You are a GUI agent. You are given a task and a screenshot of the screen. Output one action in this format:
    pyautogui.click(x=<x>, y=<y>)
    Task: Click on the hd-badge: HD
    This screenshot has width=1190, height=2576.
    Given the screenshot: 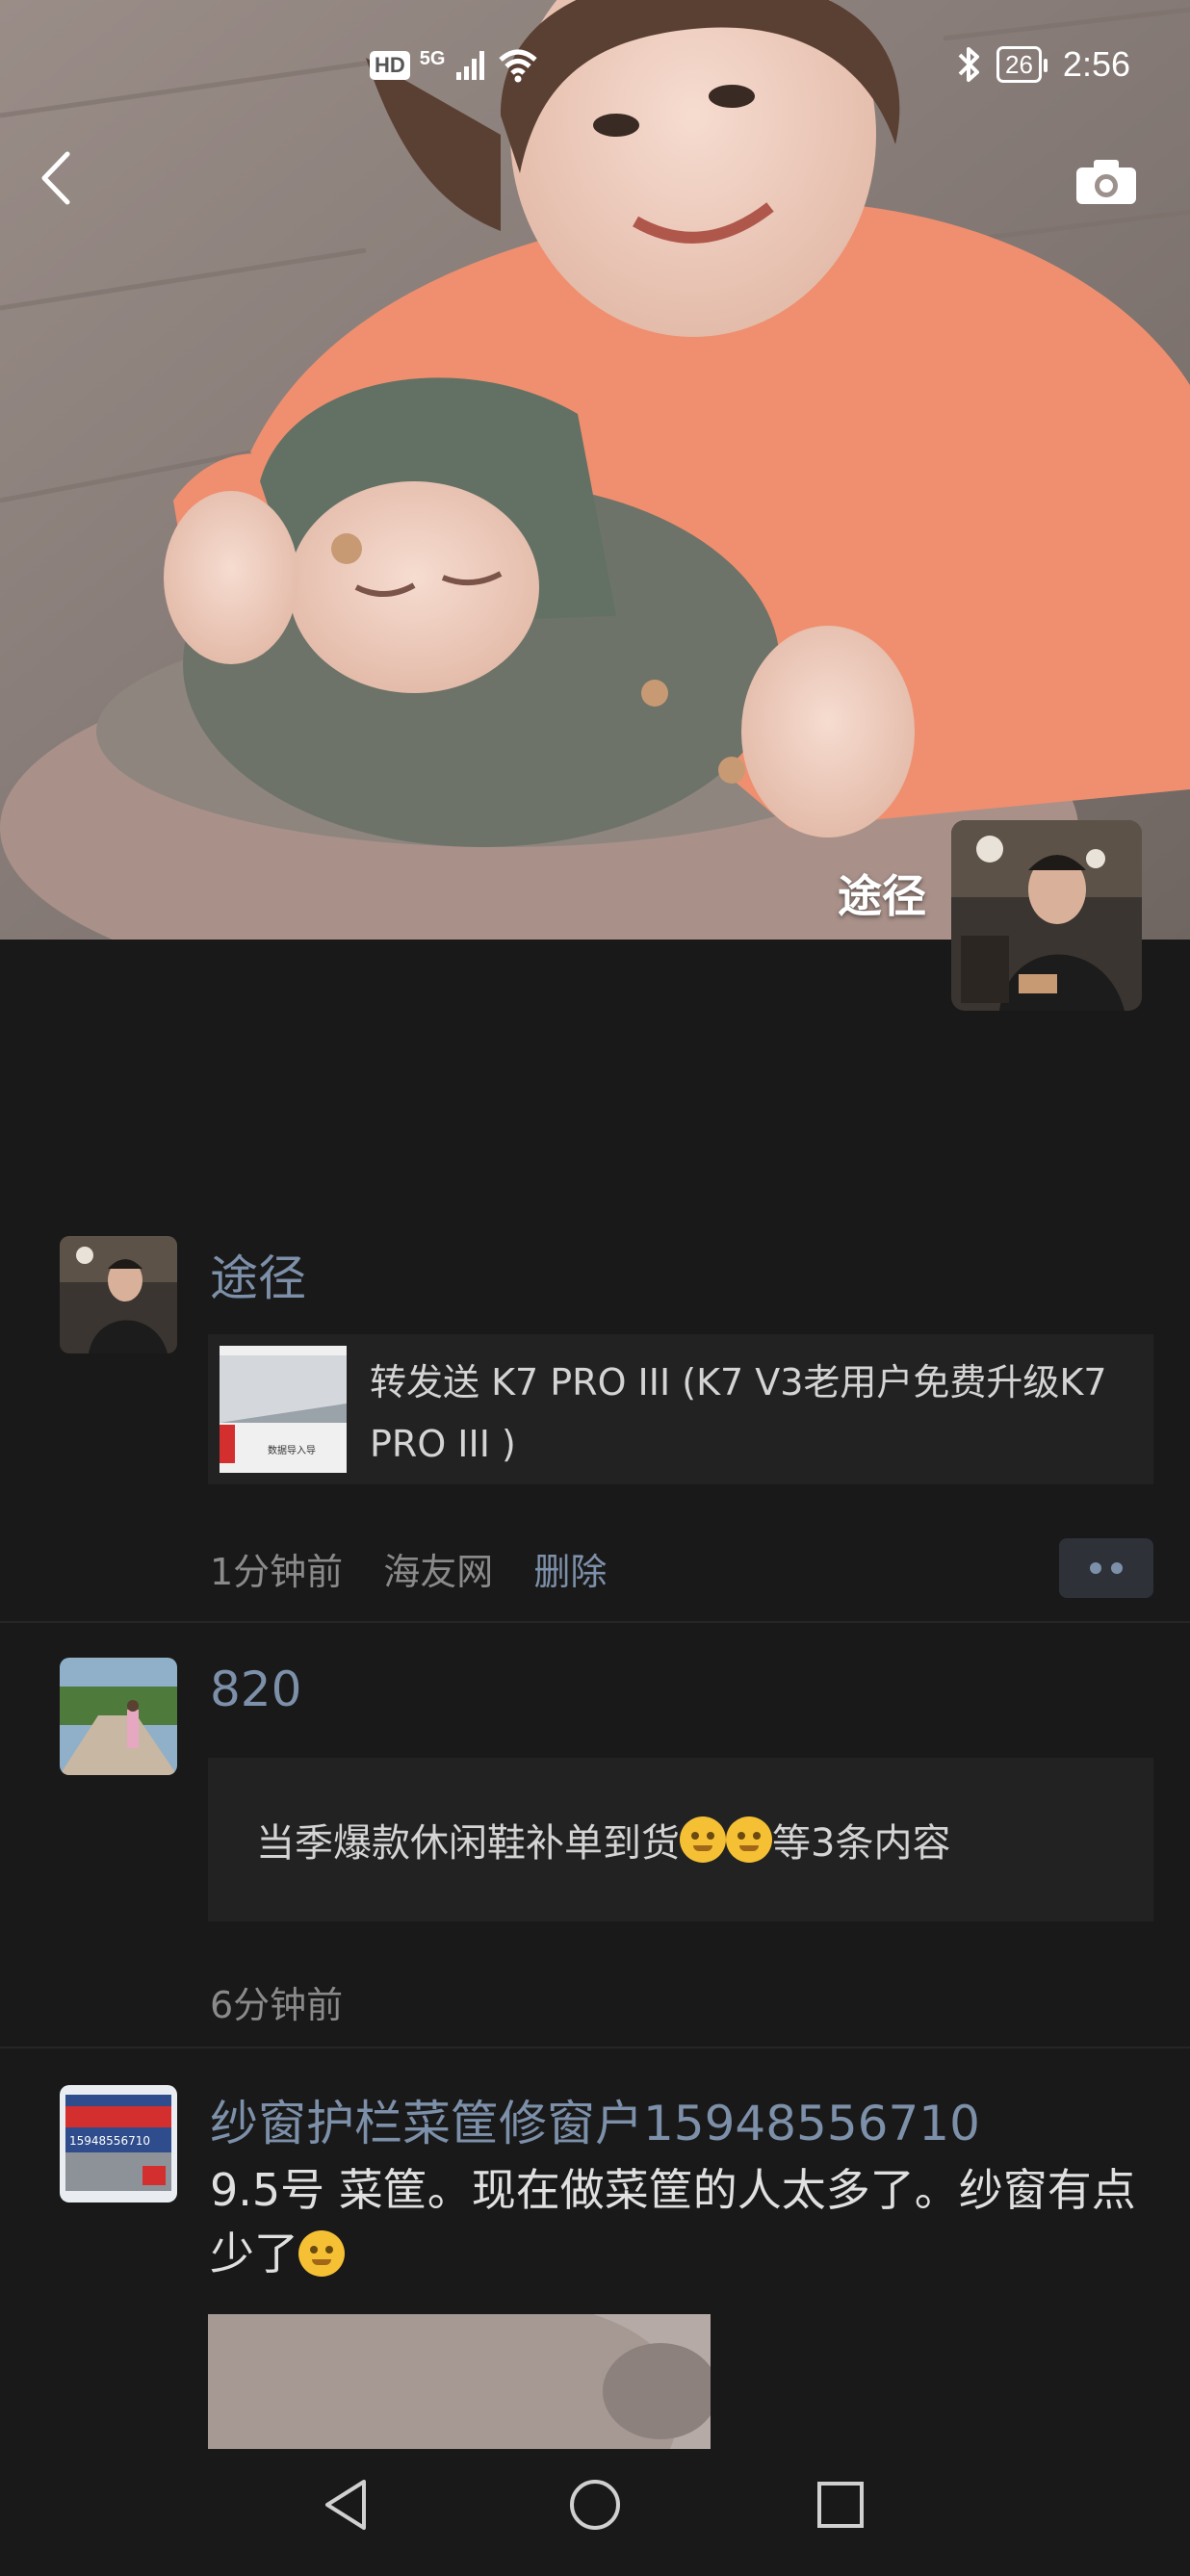 What is the action you would take?
    pyautogui.click(x=390, y=65)
    